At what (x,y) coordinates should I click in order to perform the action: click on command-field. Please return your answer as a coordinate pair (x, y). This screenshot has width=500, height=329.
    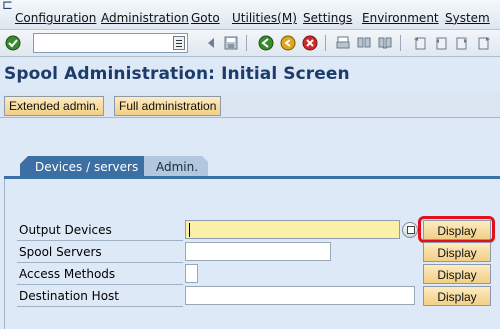
    Looking at the image, I should click on (110, 43).